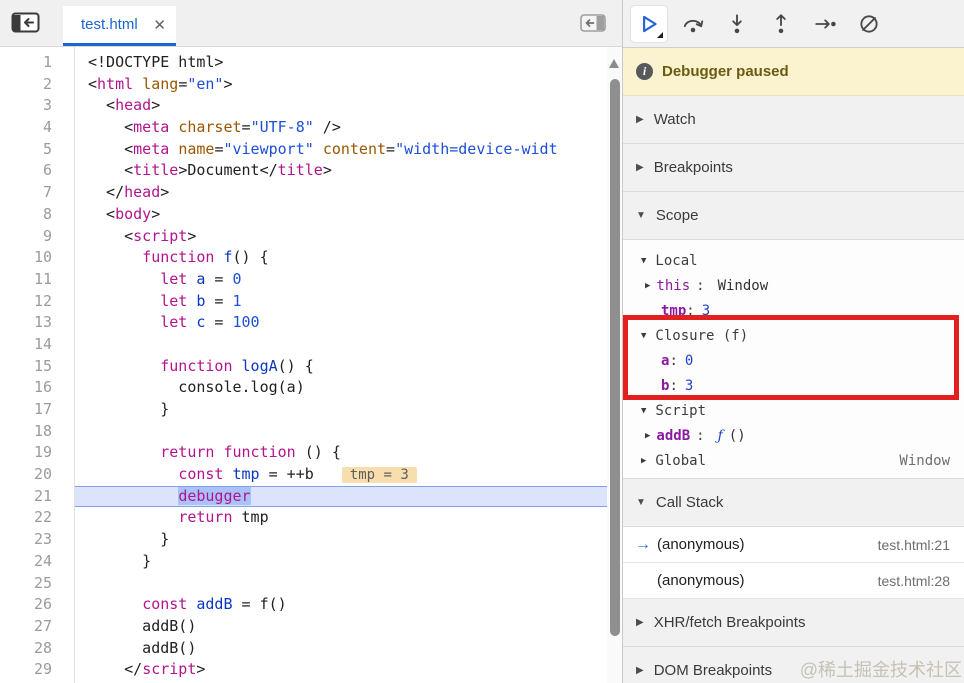  Describe the element at coordinates (693, 24) in the screenshot. I see `step-over-button` at that location.